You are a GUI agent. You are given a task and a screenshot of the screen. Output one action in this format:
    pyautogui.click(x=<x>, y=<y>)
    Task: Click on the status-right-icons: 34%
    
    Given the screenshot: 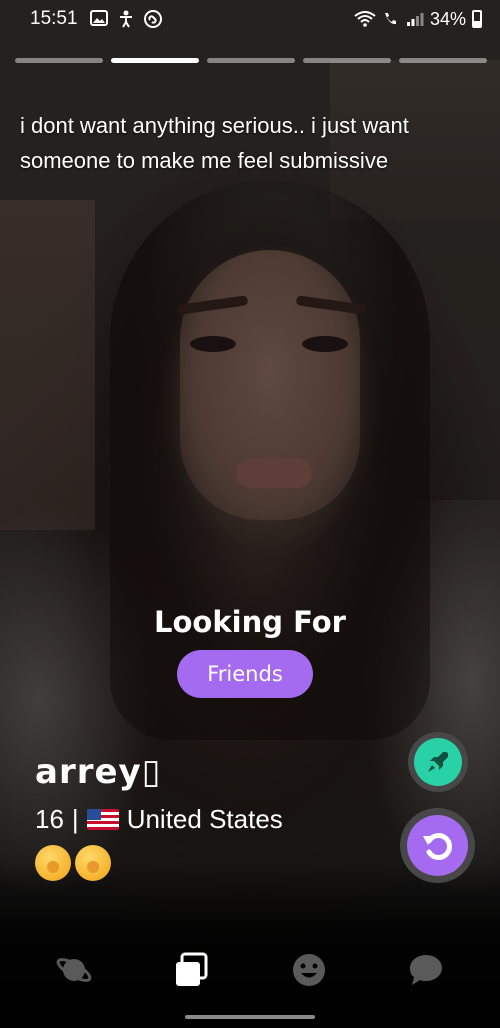 What is the action you would take?
    pyautogui.click(x=418, y=19)
    